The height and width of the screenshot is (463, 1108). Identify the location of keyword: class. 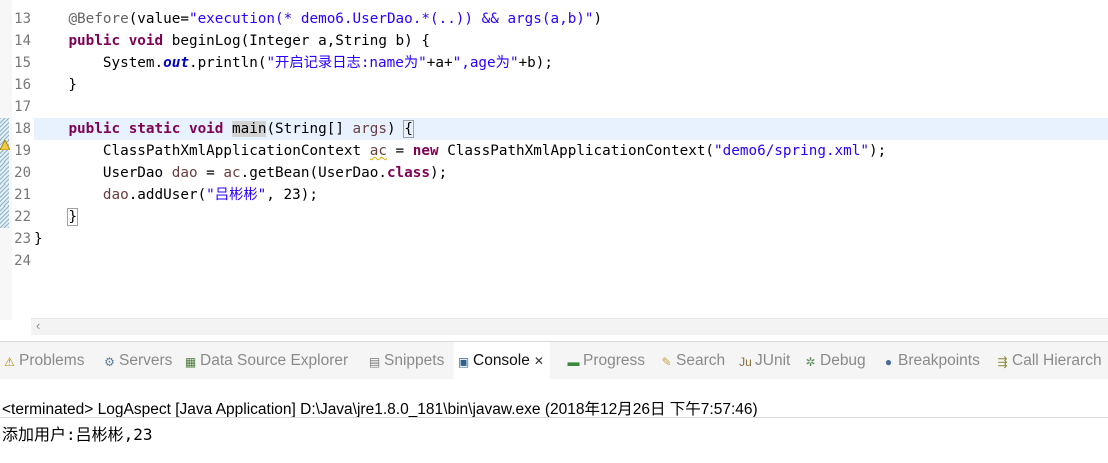
(408, 173).